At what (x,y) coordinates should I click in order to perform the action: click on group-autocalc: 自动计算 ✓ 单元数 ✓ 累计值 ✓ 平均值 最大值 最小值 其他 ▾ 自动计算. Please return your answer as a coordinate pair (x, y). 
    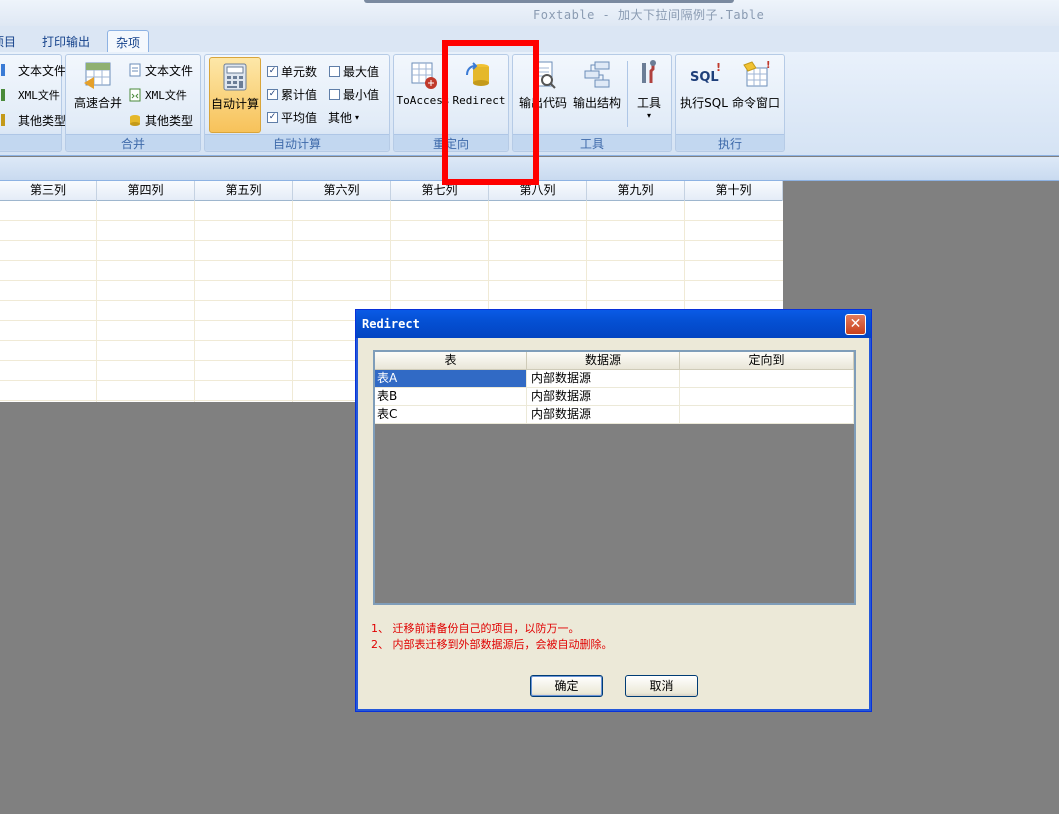
    Looking at the image, I should click on (297, 103).